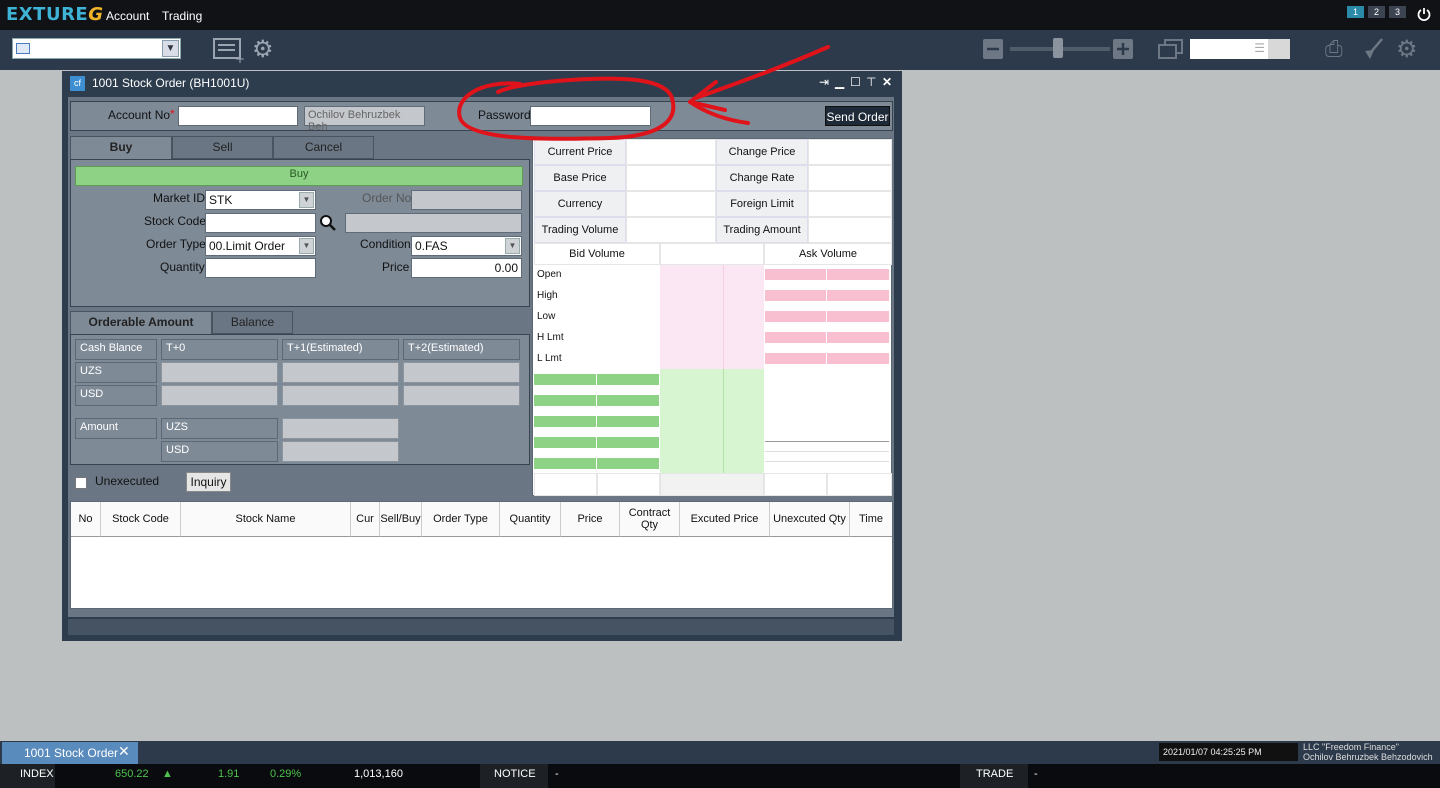 The height and width of the screenshot is (788, 1440). Describe the element at coordinates (530, 519) in the screenshot. I see `col-quantity: Quantity` at that location.